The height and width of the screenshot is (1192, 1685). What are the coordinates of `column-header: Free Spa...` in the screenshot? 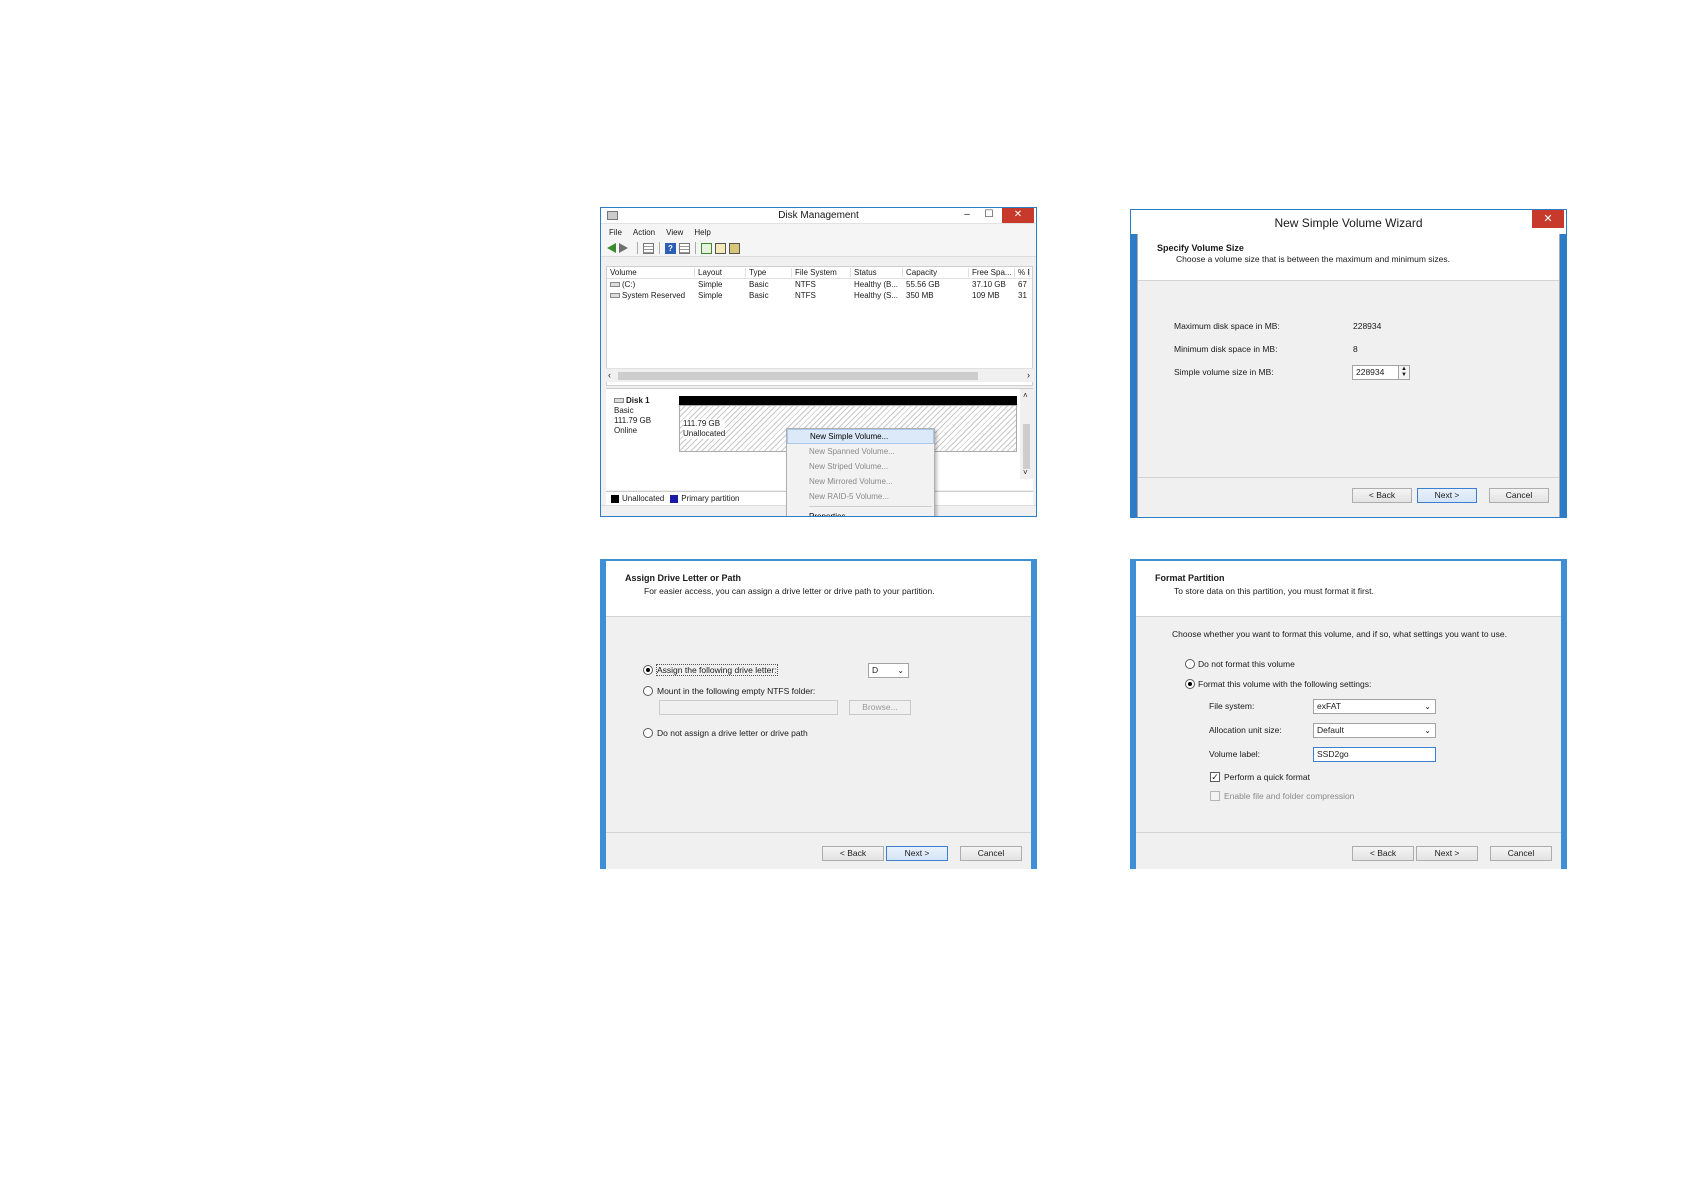 It's located at (992, 272).